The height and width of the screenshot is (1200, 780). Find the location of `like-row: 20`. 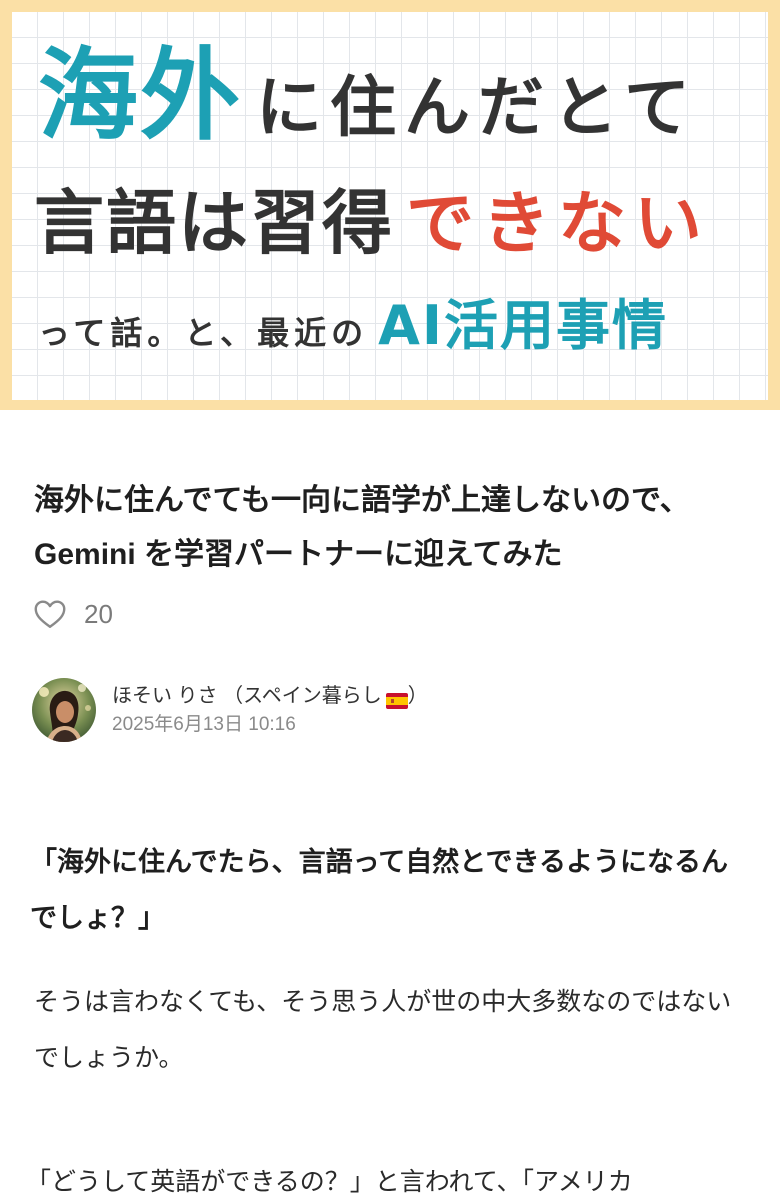

like-row: 20 is located at coordinates (72, 614).